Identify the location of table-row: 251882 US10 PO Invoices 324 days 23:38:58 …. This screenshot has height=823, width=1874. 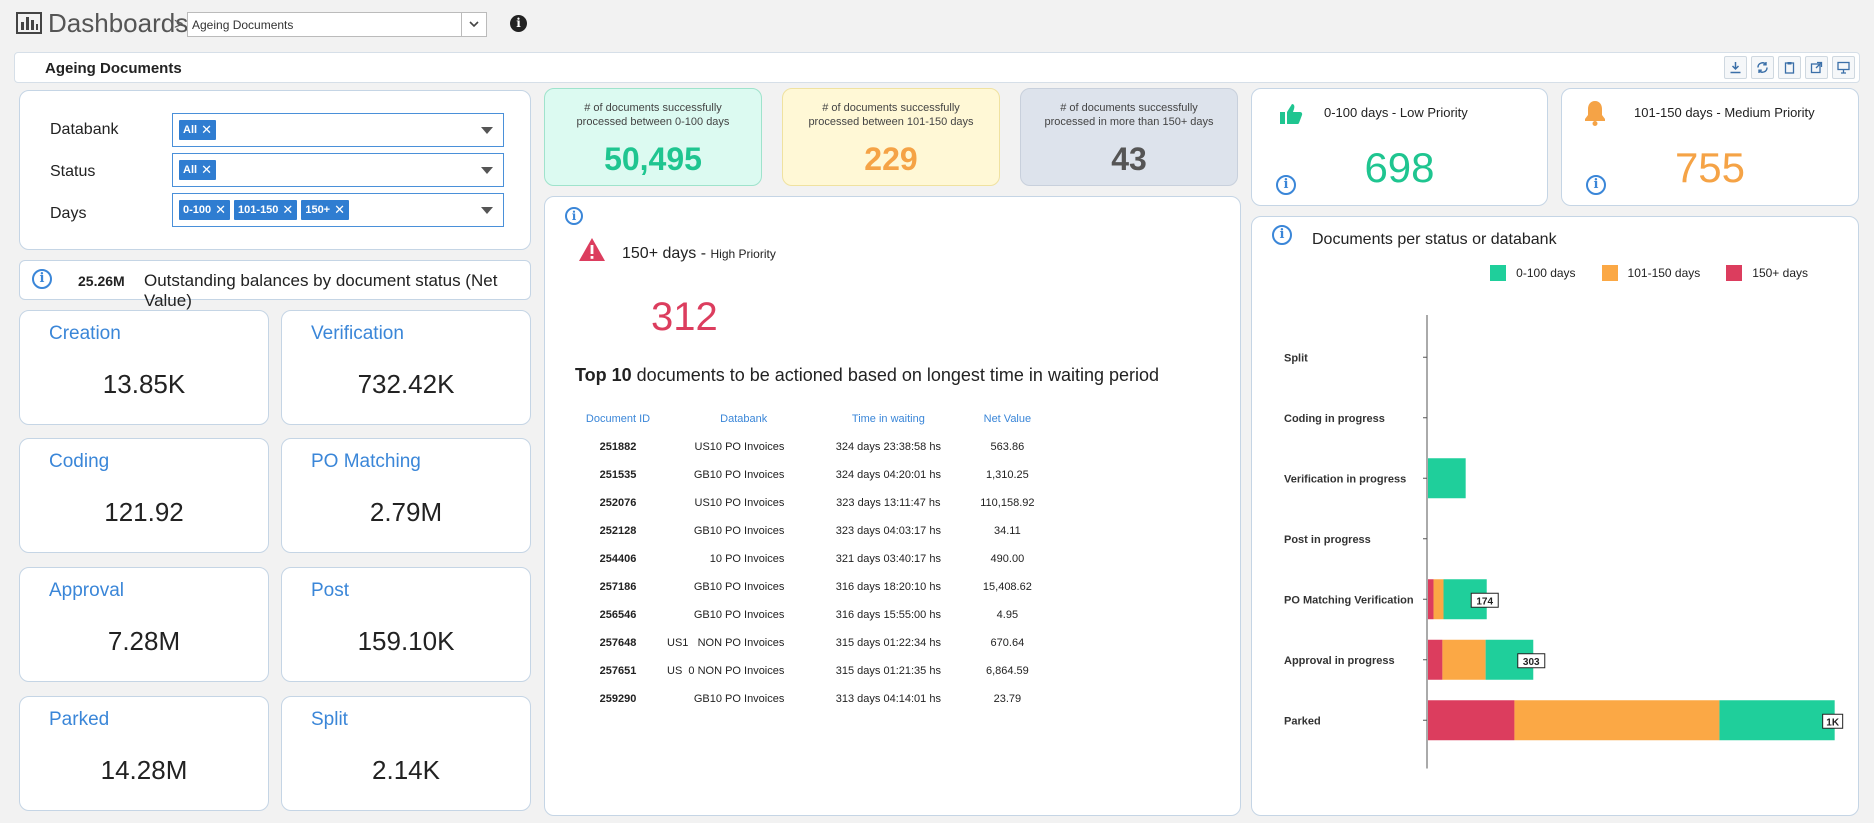
(813, 447).